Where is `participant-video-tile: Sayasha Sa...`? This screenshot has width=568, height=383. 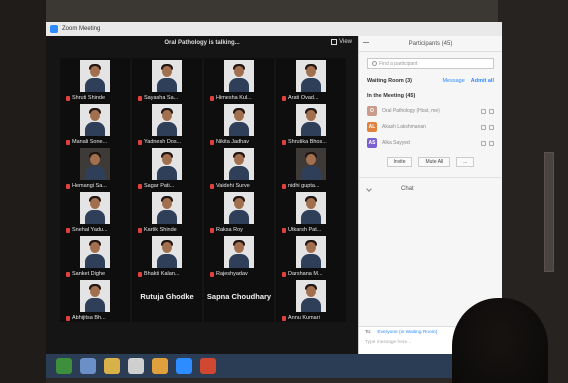 participant-video-tile: Sayasha Sa... is located at coordinates (167, 80).